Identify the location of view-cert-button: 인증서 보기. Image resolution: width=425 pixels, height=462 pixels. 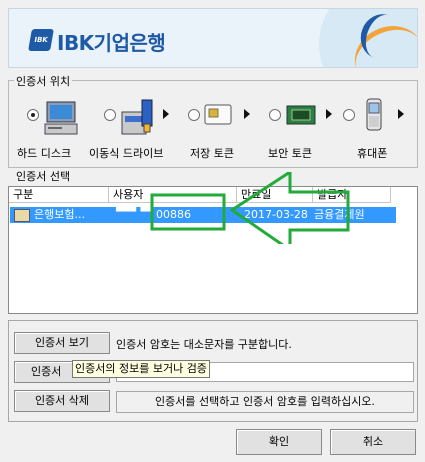
(62, 343).